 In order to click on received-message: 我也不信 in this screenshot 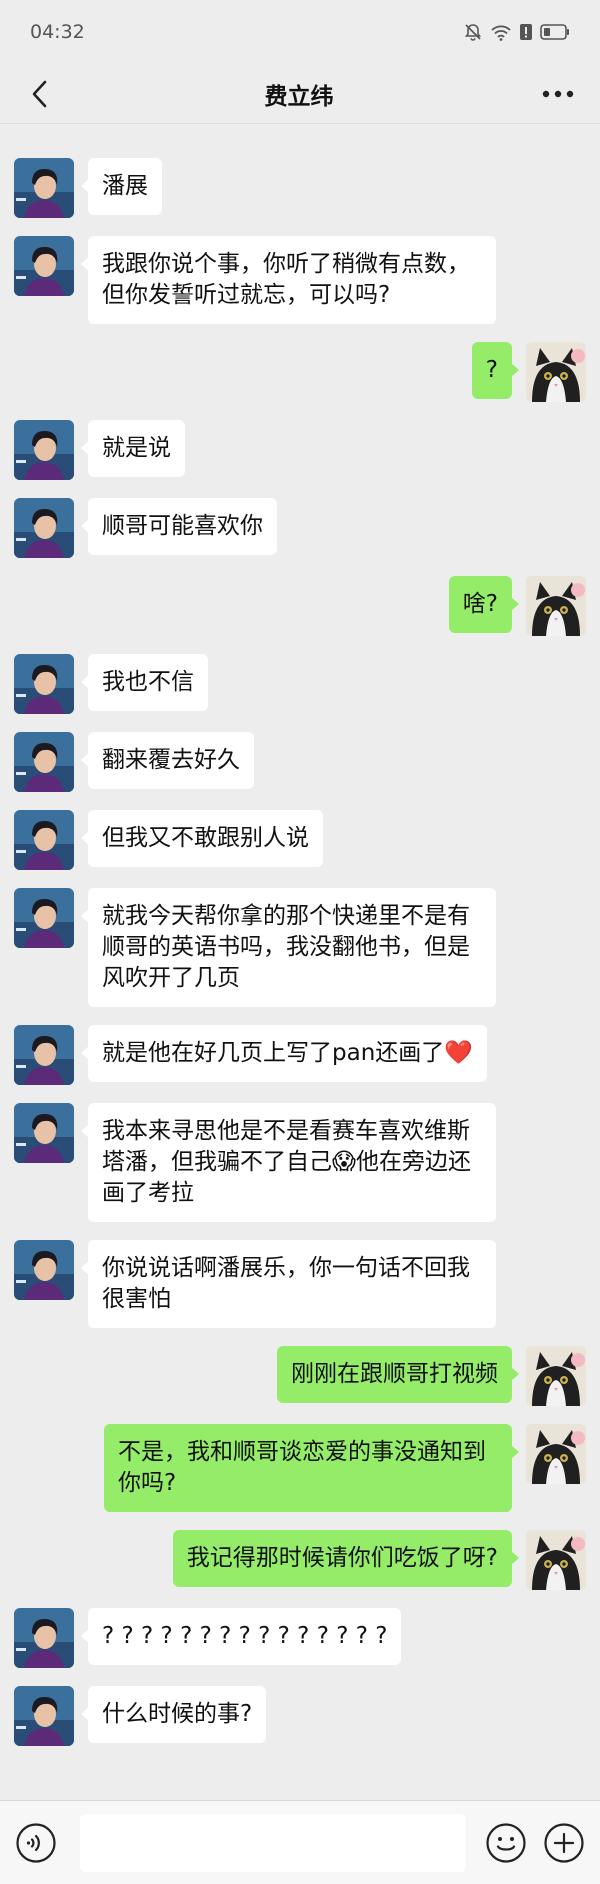, I will do `click(300, 684)`.